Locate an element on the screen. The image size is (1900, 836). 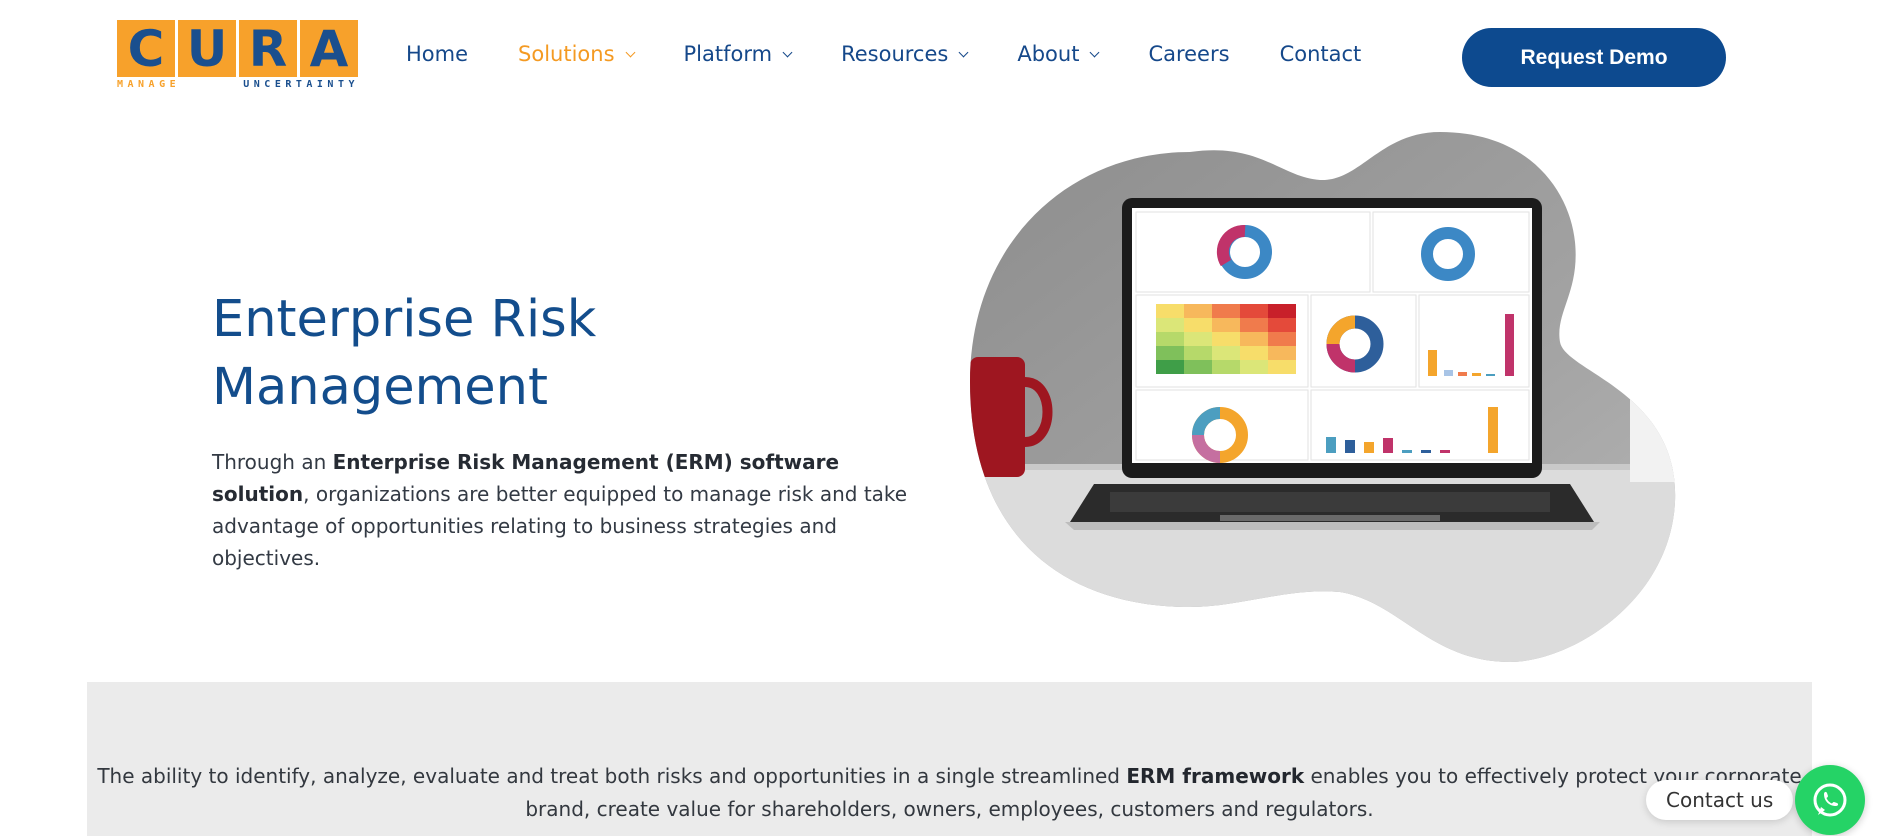
logo-tile: A is located at coordinates (329, 48).